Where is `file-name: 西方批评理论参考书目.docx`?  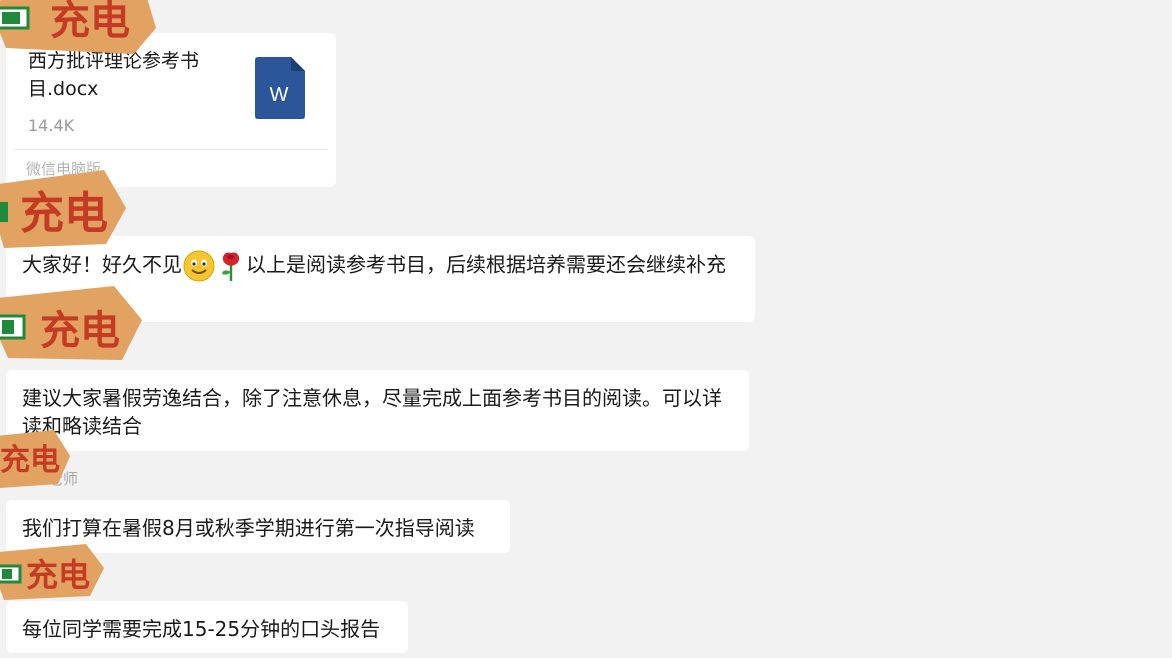
file-name: 西方批评理论参考书目.docx is located at coordinates (114, 75).